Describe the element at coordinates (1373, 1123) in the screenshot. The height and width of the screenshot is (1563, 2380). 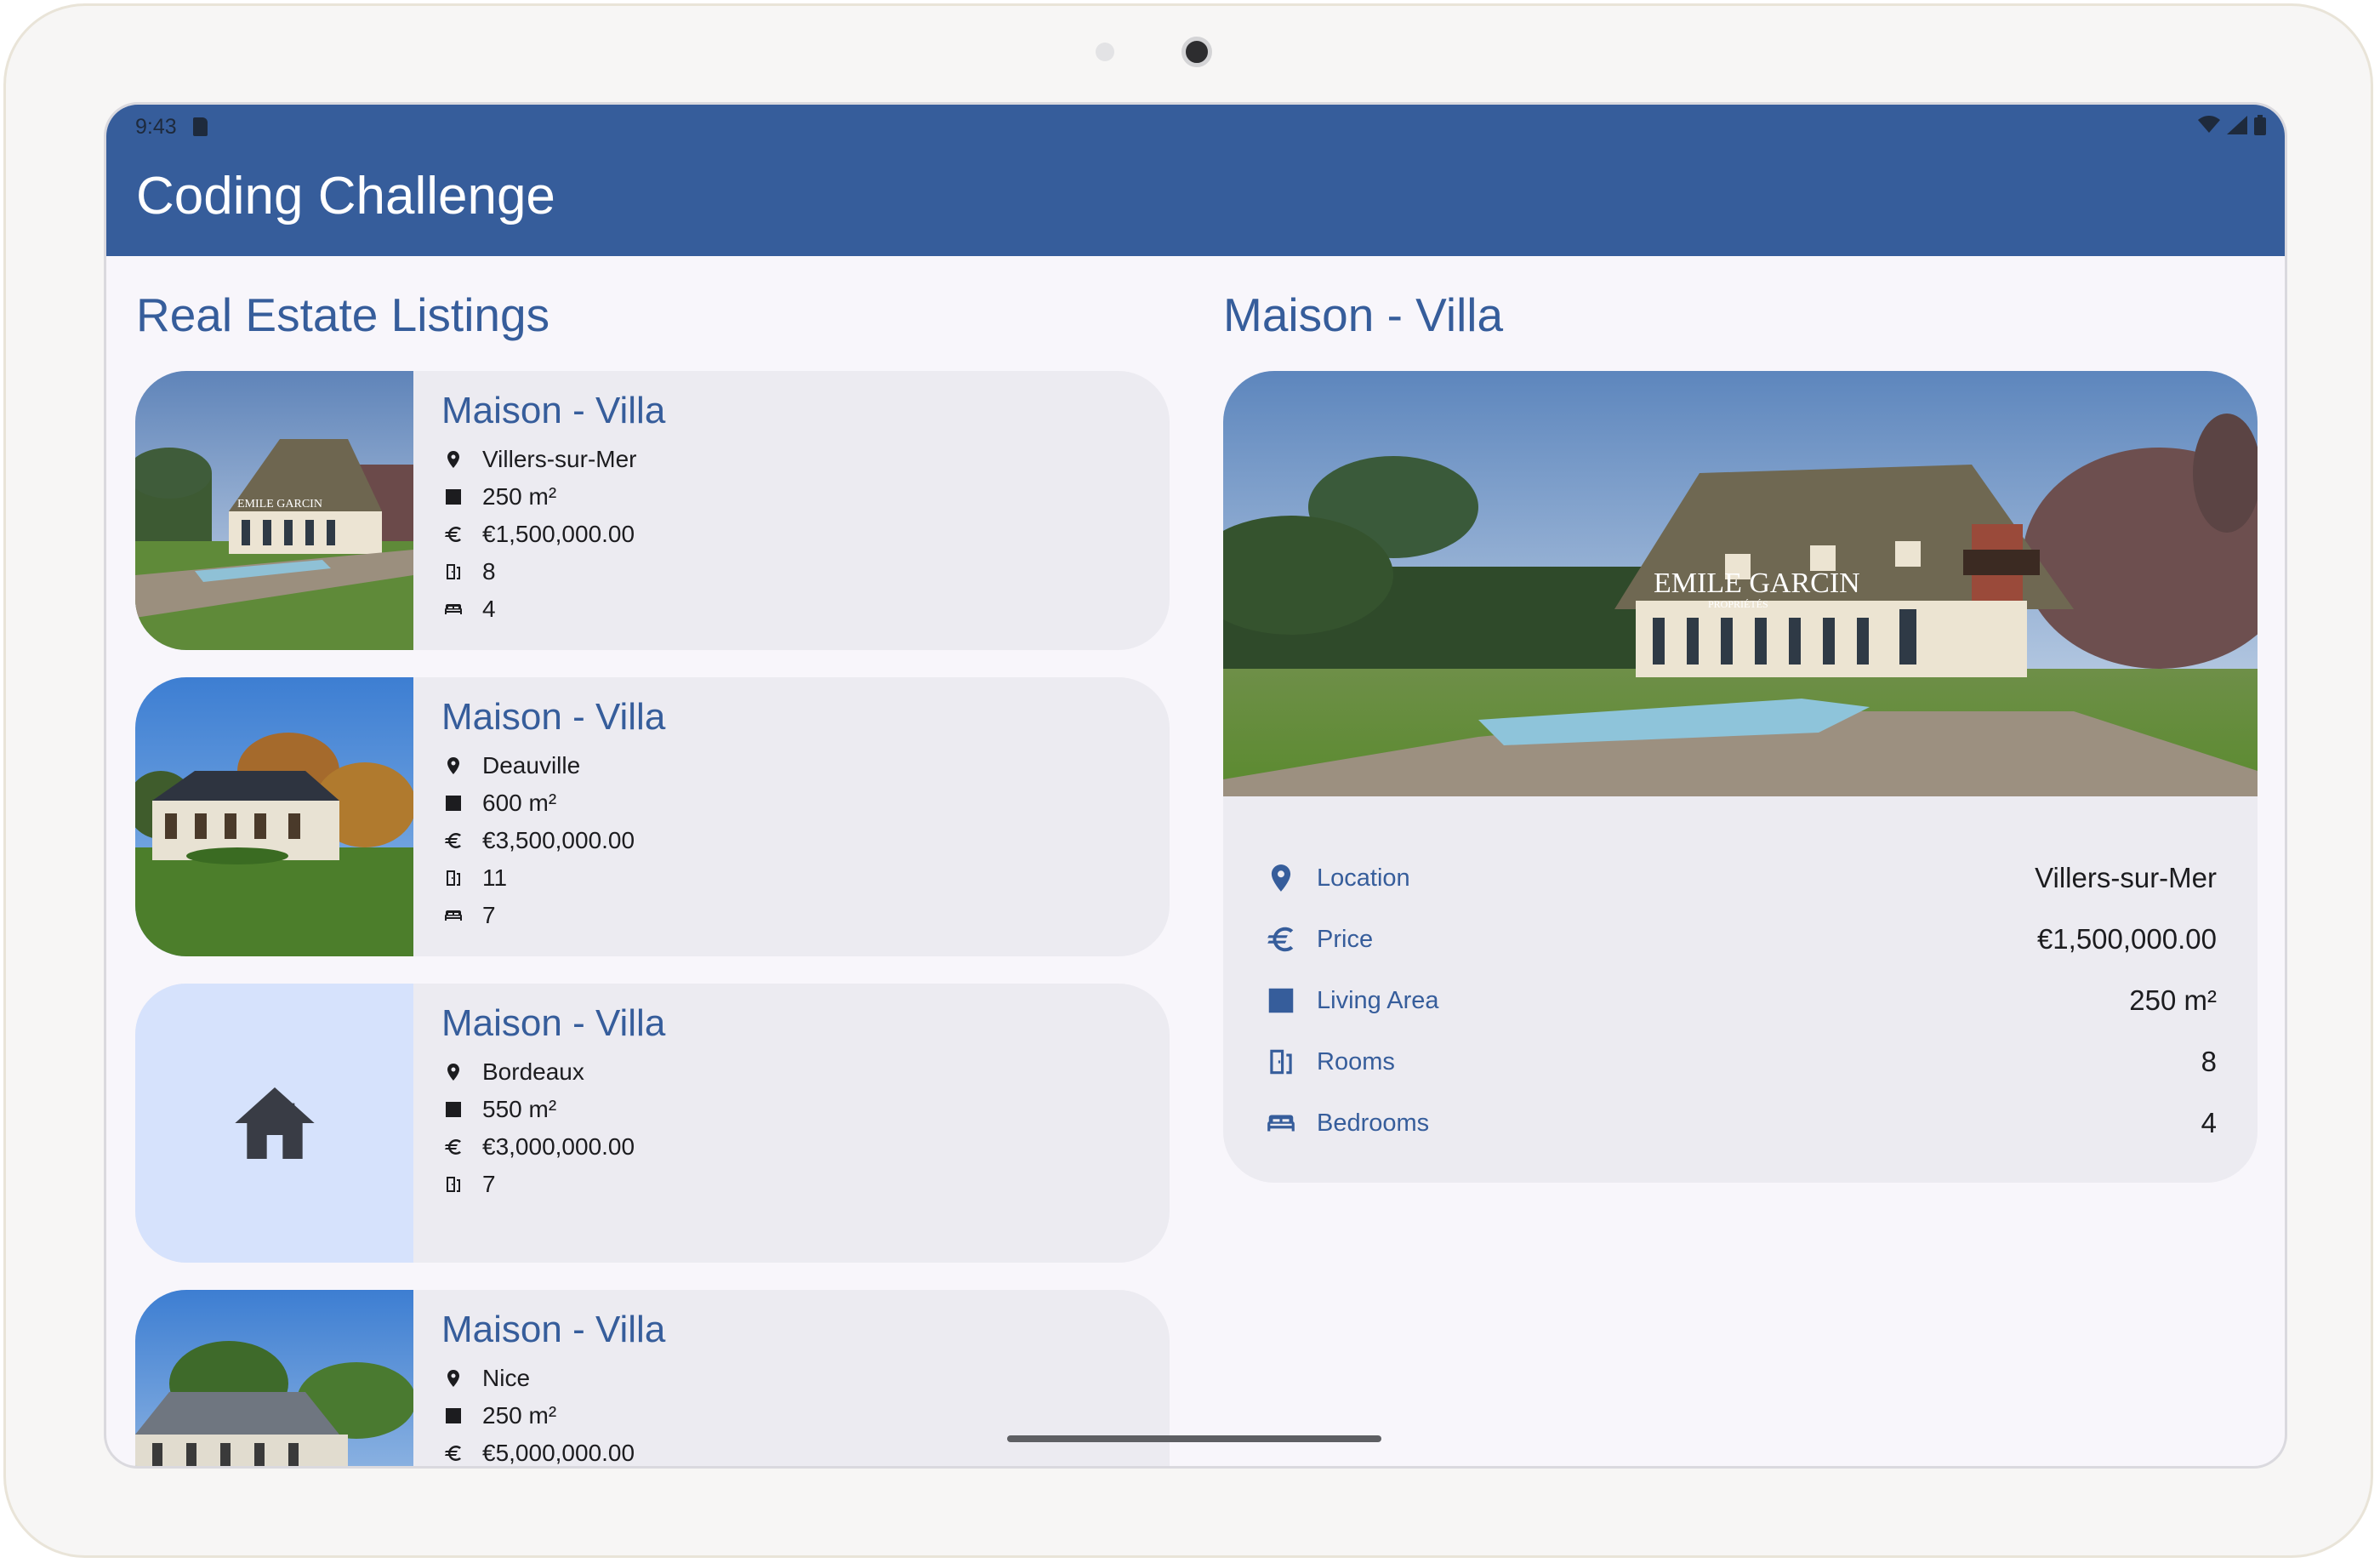
I see `detail-label: Bedrooms` at that location.